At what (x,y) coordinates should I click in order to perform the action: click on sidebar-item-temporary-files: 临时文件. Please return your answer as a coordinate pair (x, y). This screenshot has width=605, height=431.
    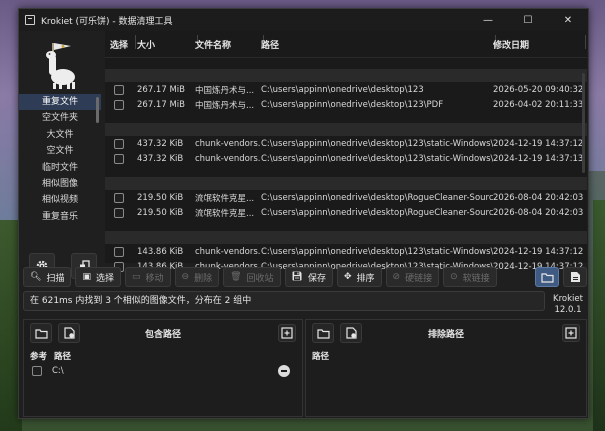
    Looking at the image, I should click on (60, 168).